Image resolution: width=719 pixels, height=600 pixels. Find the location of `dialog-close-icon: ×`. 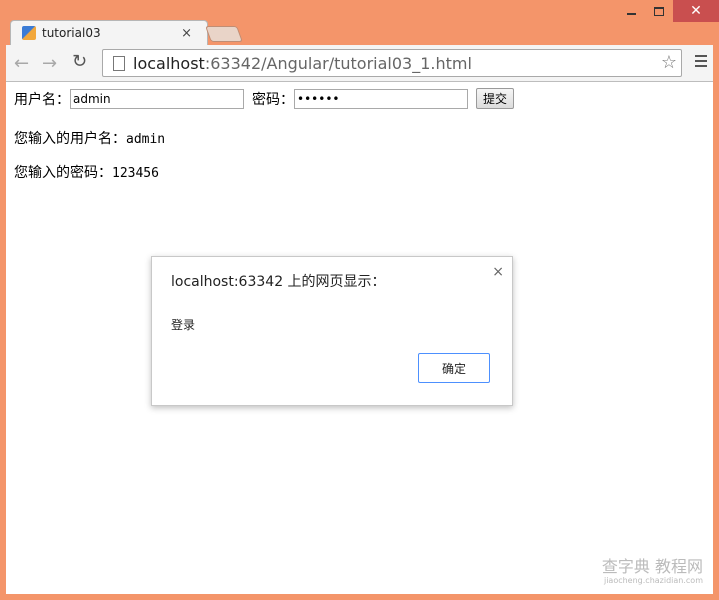

dialog-close-icon: × is located at coordinates (498, 272).